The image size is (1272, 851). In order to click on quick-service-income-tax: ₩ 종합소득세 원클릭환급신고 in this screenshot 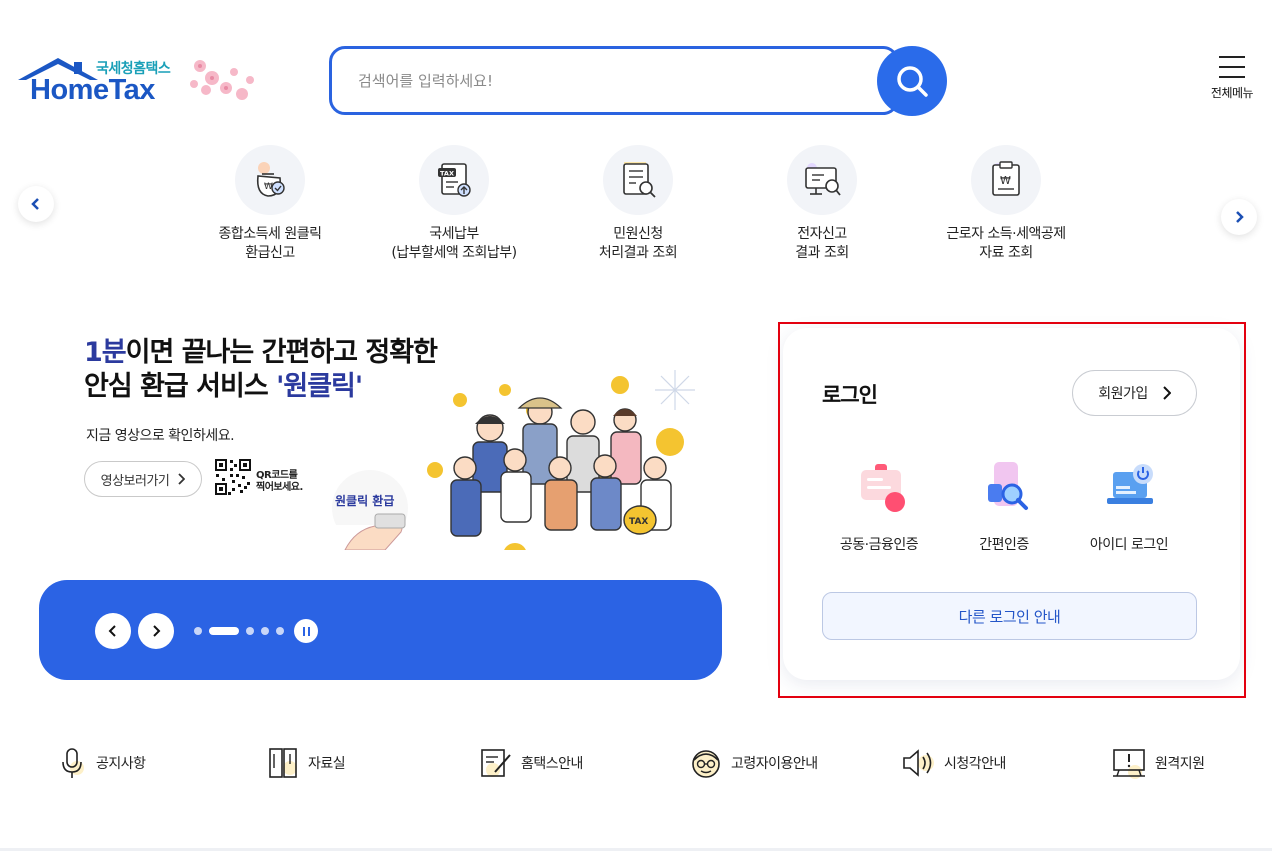, I will do `click(270, 204)`.